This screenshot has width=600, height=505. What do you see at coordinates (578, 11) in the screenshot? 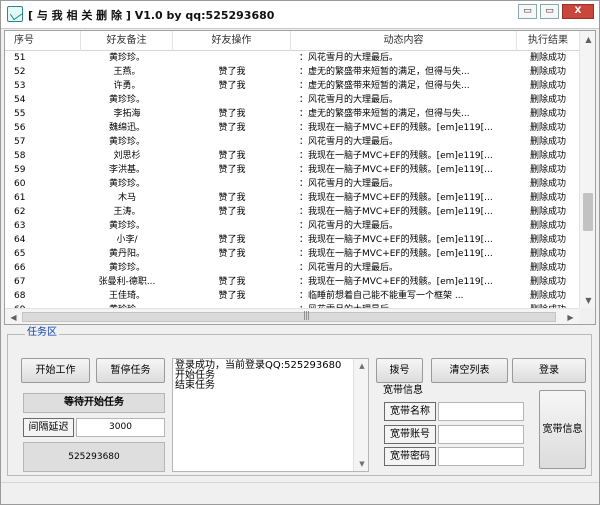
I see `close-button: X` at bounding box center [578, 11].